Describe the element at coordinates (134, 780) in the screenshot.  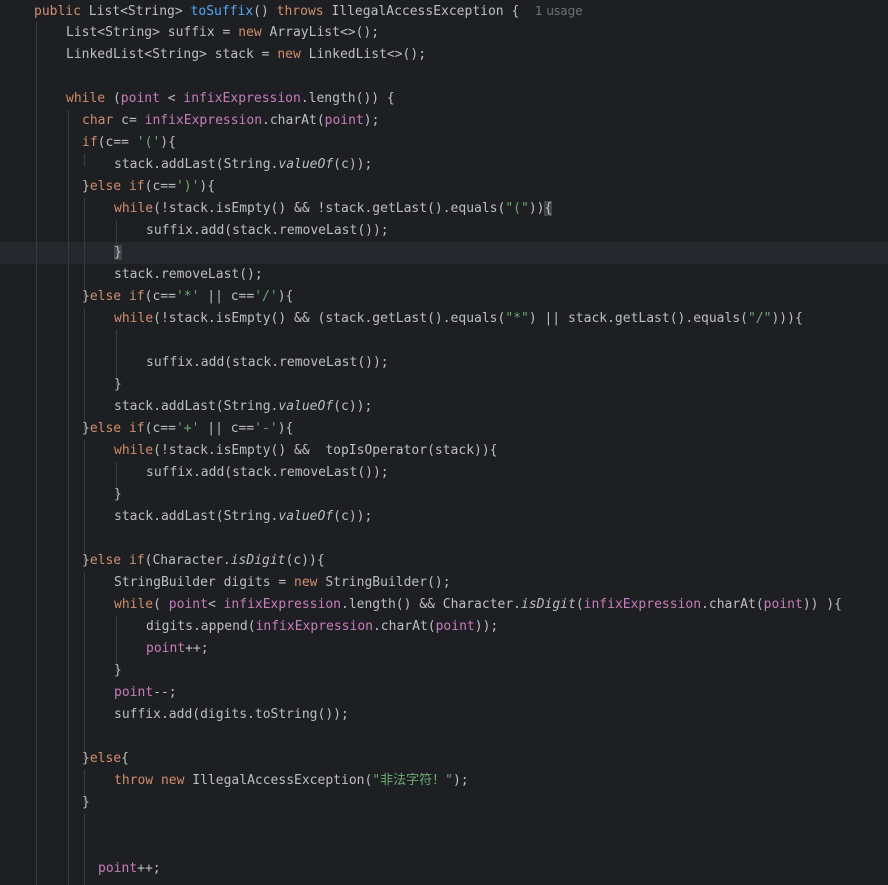
I see `code-token: throw` at that location.